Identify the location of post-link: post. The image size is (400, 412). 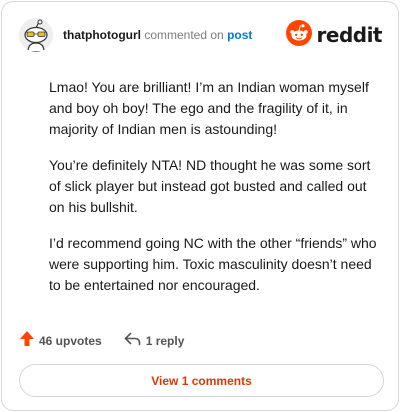
(239, 35).